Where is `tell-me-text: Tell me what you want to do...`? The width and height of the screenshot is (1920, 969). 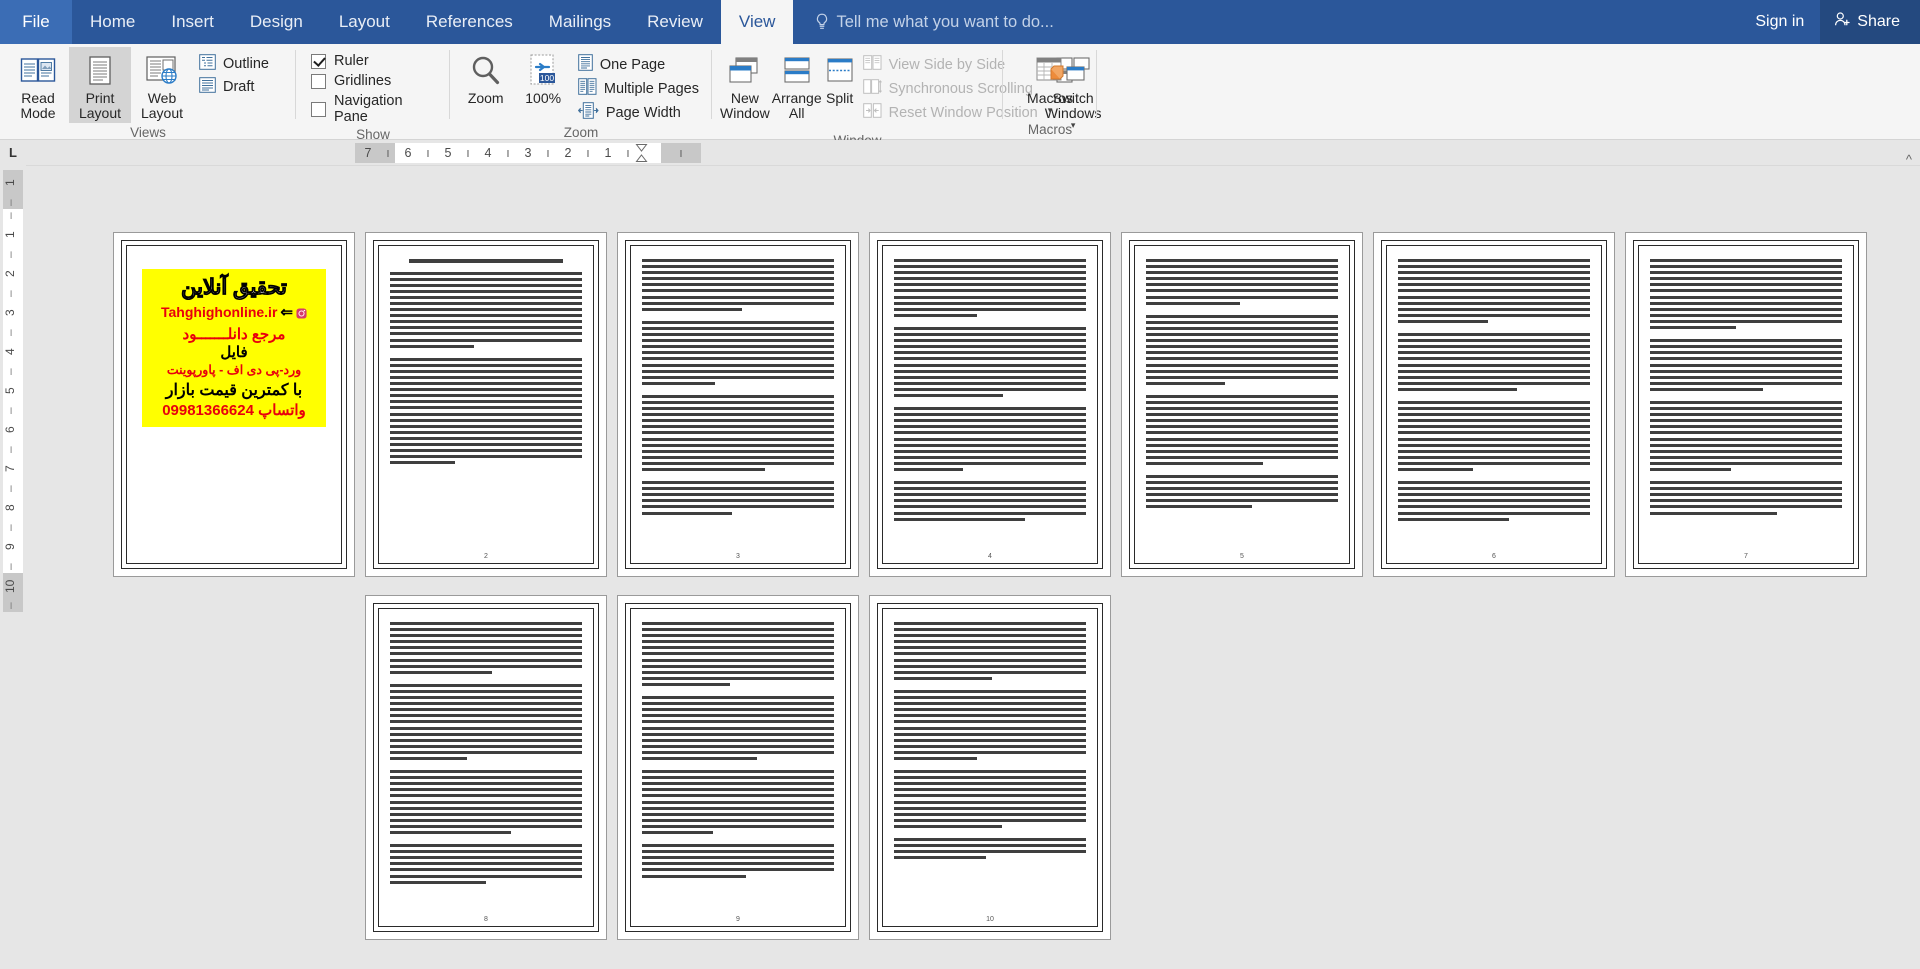
tell-me-text: Tell me what you want to do... is located at coordinates (945, 21).